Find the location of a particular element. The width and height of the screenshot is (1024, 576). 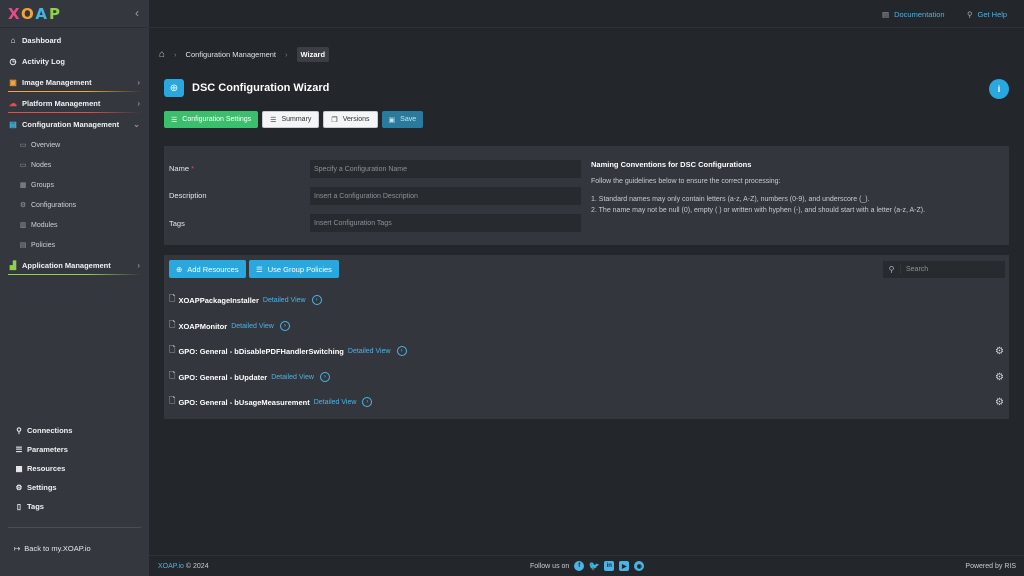

sidebar-item-label: Platform Management is located at coordinates (61, 103).